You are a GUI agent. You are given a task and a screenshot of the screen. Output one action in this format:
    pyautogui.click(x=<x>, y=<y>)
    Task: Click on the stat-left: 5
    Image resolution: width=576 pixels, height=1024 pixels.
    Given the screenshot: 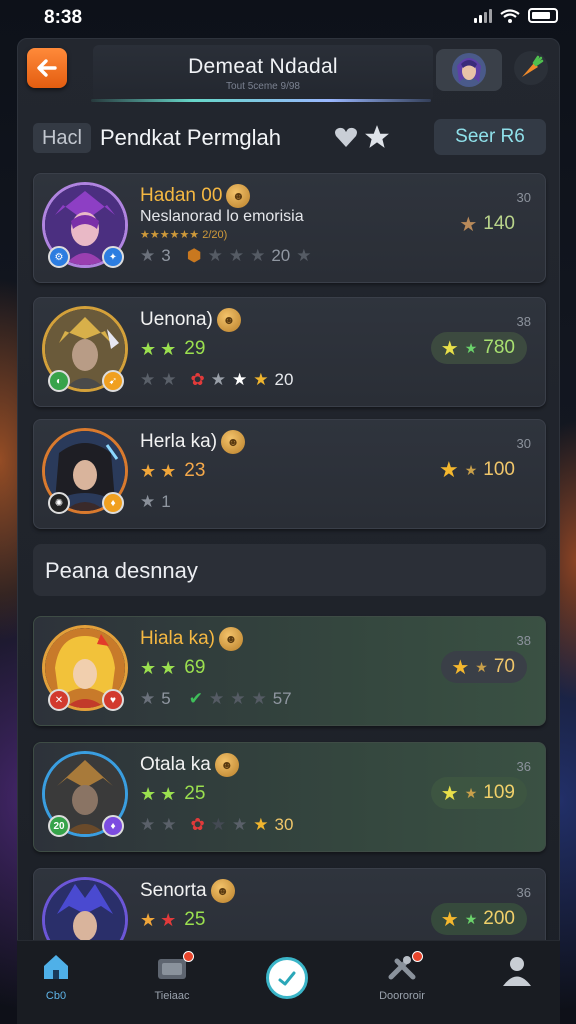 What is the action you would take?
    pyautogui.click(x=166, y=698)
    